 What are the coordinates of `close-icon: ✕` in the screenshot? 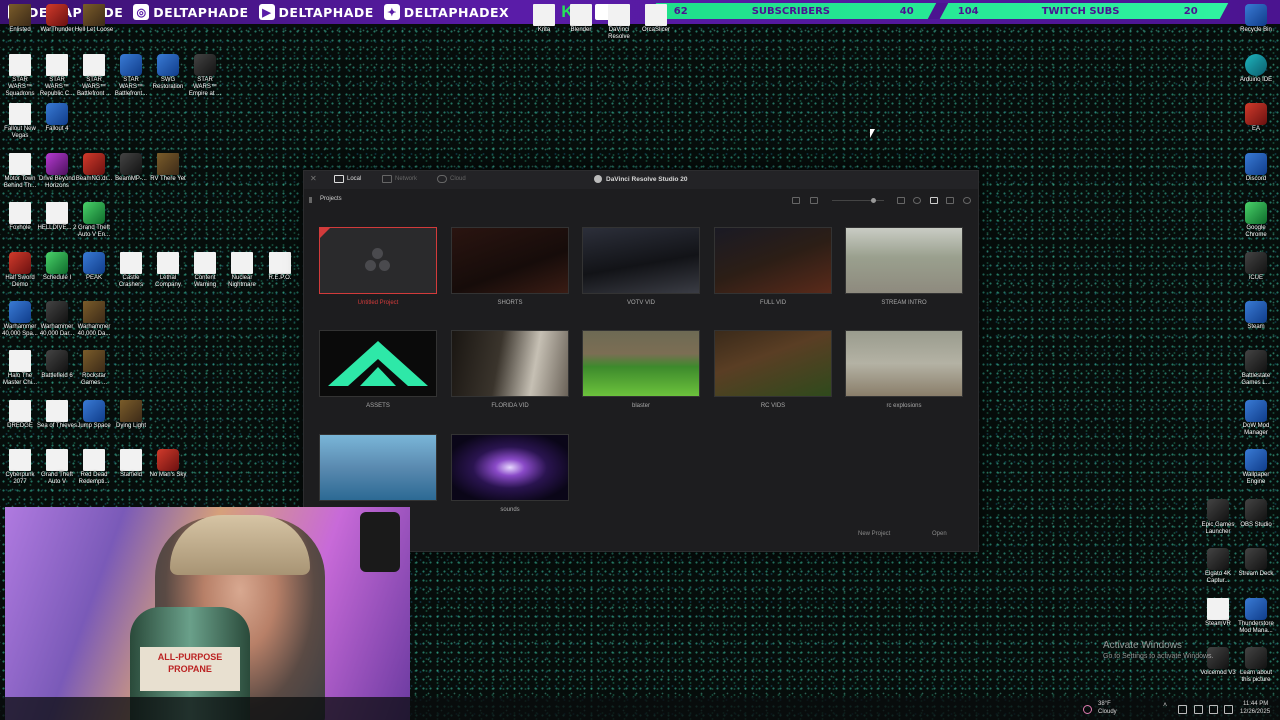 It's located at (313, 178).